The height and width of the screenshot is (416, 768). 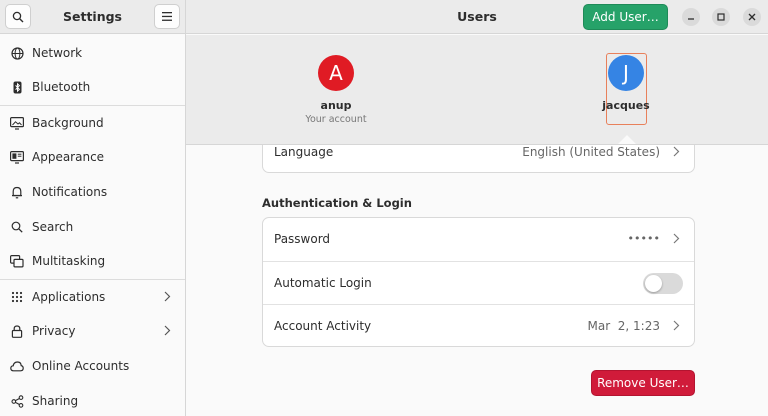 What do you see at coordinates (304, 152) in the screenshot?
I see `row-label: Language` at bounding box center [304, 152].